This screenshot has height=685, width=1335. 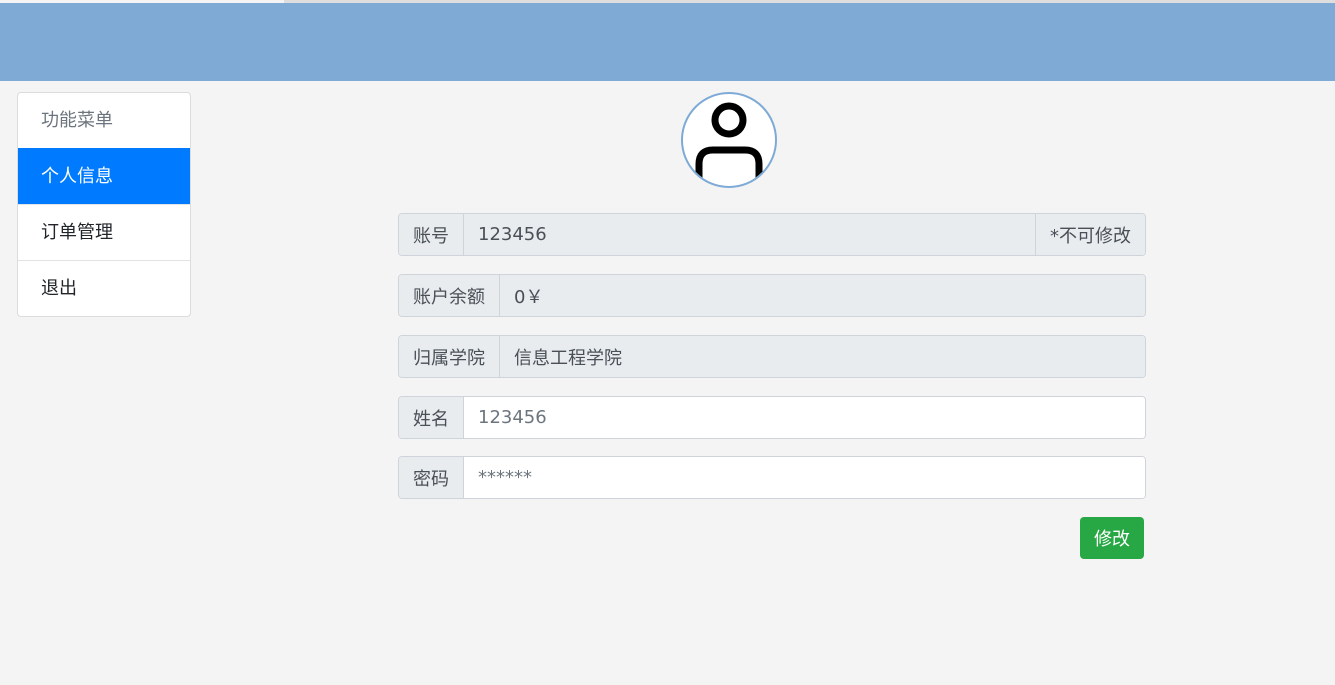 What do you see at coordinates (77, 120) in the screenshot?
I see `sidebar-heading: 功能菜单` at bounding box center [77, 120].